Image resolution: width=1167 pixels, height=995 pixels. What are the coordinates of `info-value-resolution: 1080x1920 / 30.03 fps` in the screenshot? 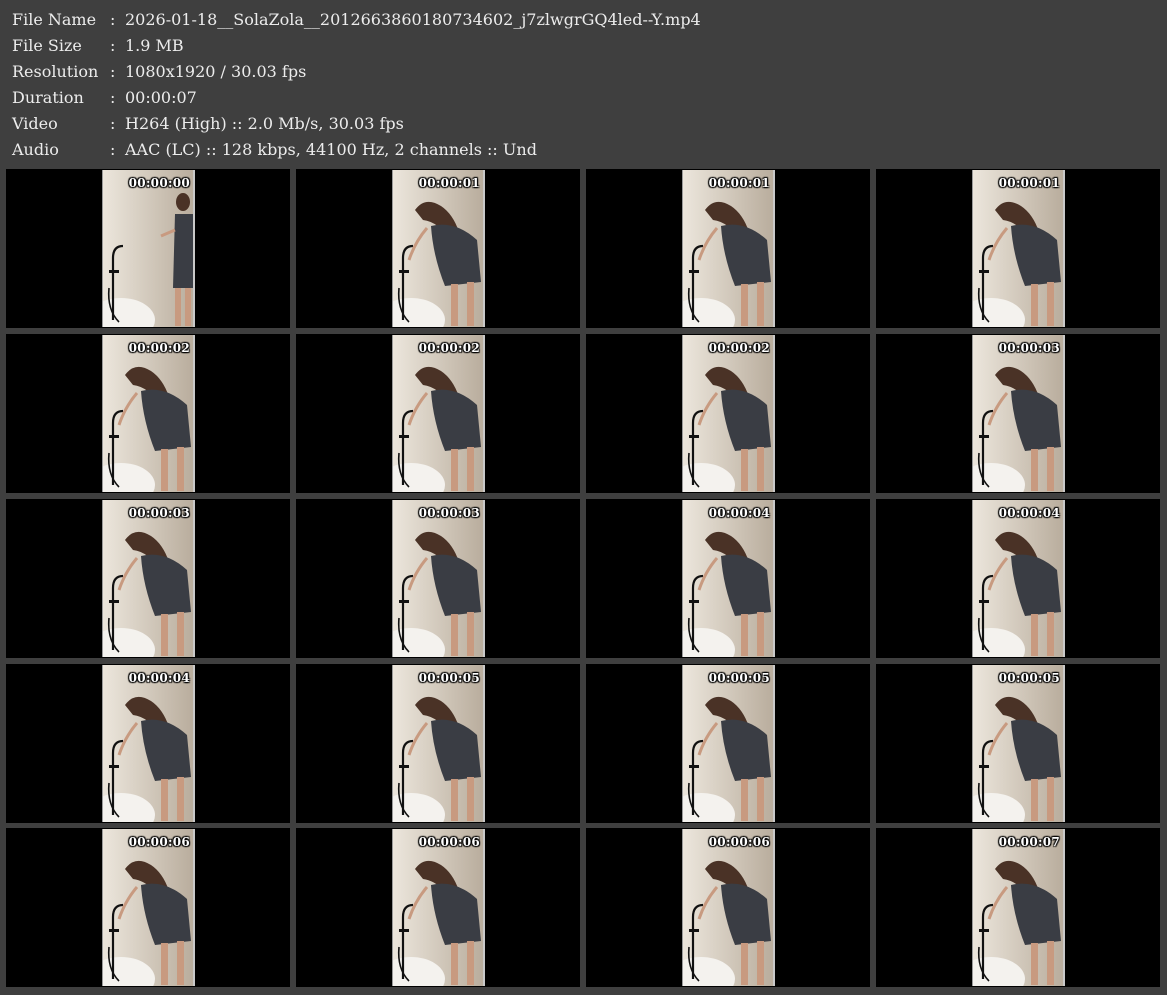 It's located at (216, 71).